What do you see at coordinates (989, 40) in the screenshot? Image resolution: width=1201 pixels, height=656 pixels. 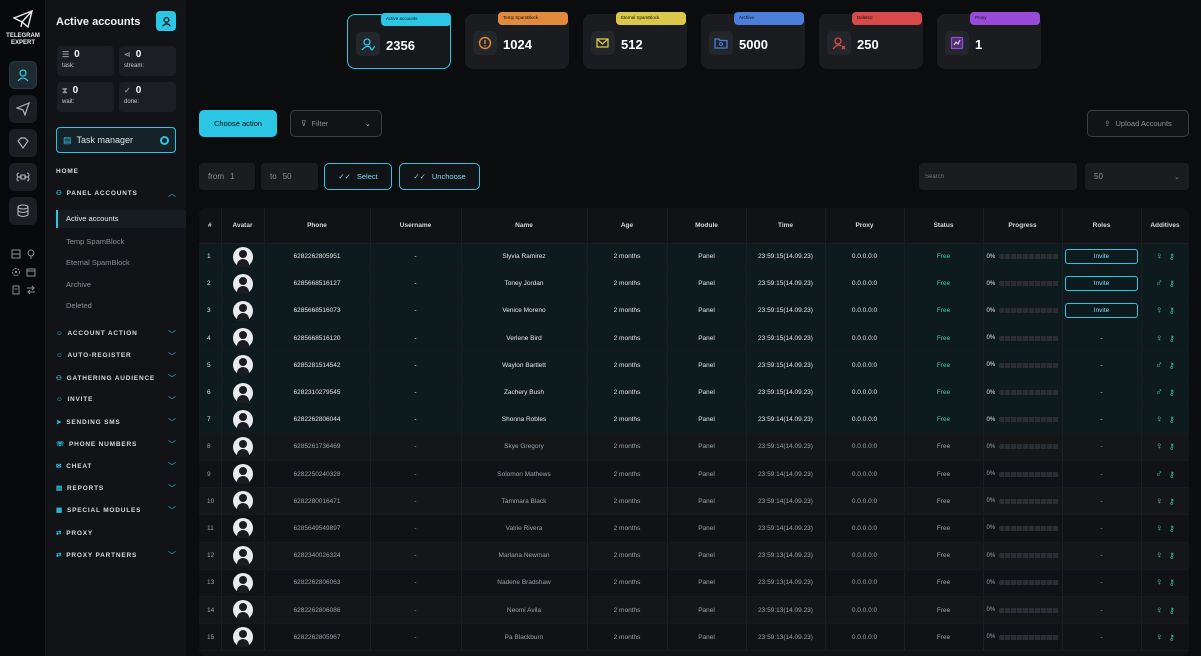 I see `card-proxy: Proxy 1` at bounding box center [989, 40].